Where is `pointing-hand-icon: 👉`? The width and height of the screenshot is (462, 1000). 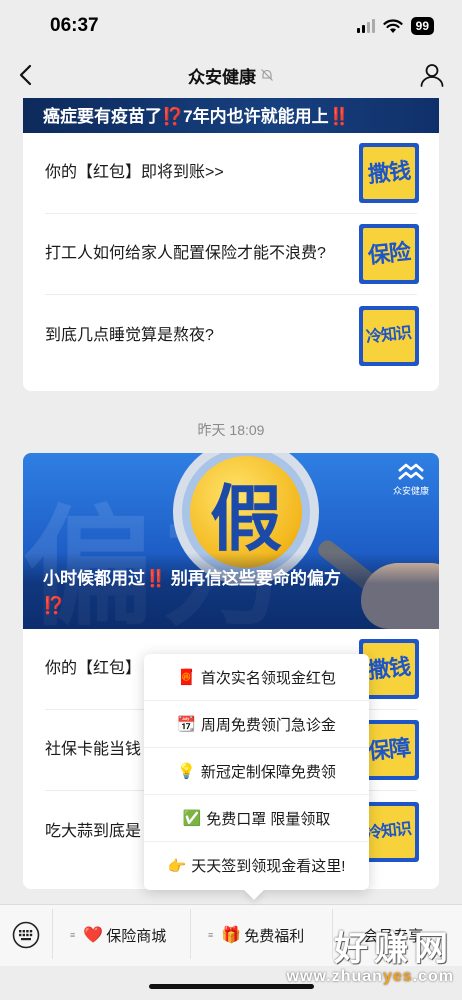 pointing-hand-icon: 👉 is located at coordinates (177, 866).